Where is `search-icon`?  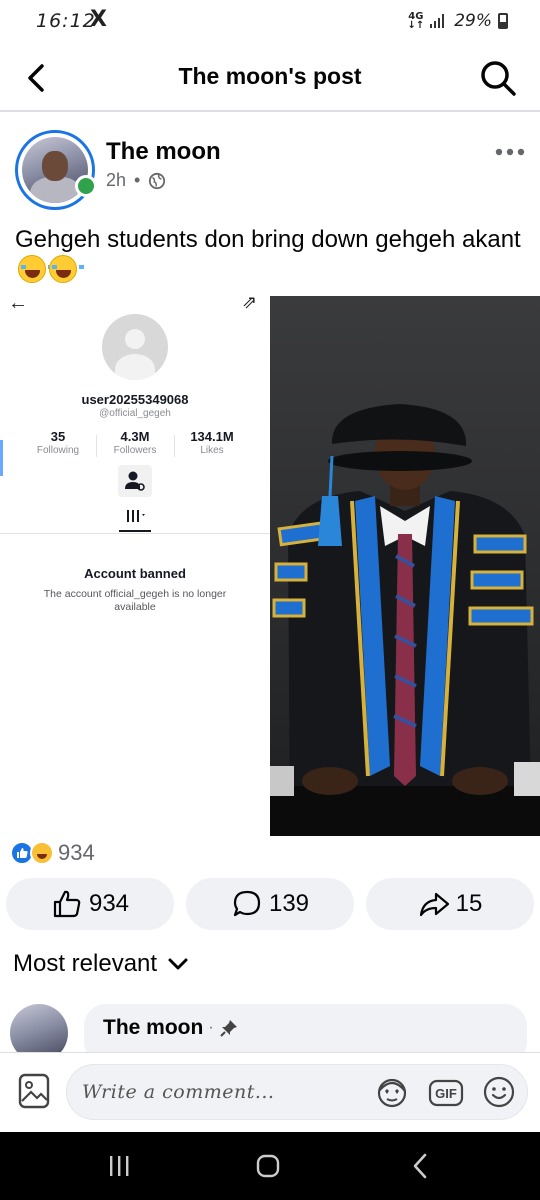 search-icon is located at coordinates (498, 78).